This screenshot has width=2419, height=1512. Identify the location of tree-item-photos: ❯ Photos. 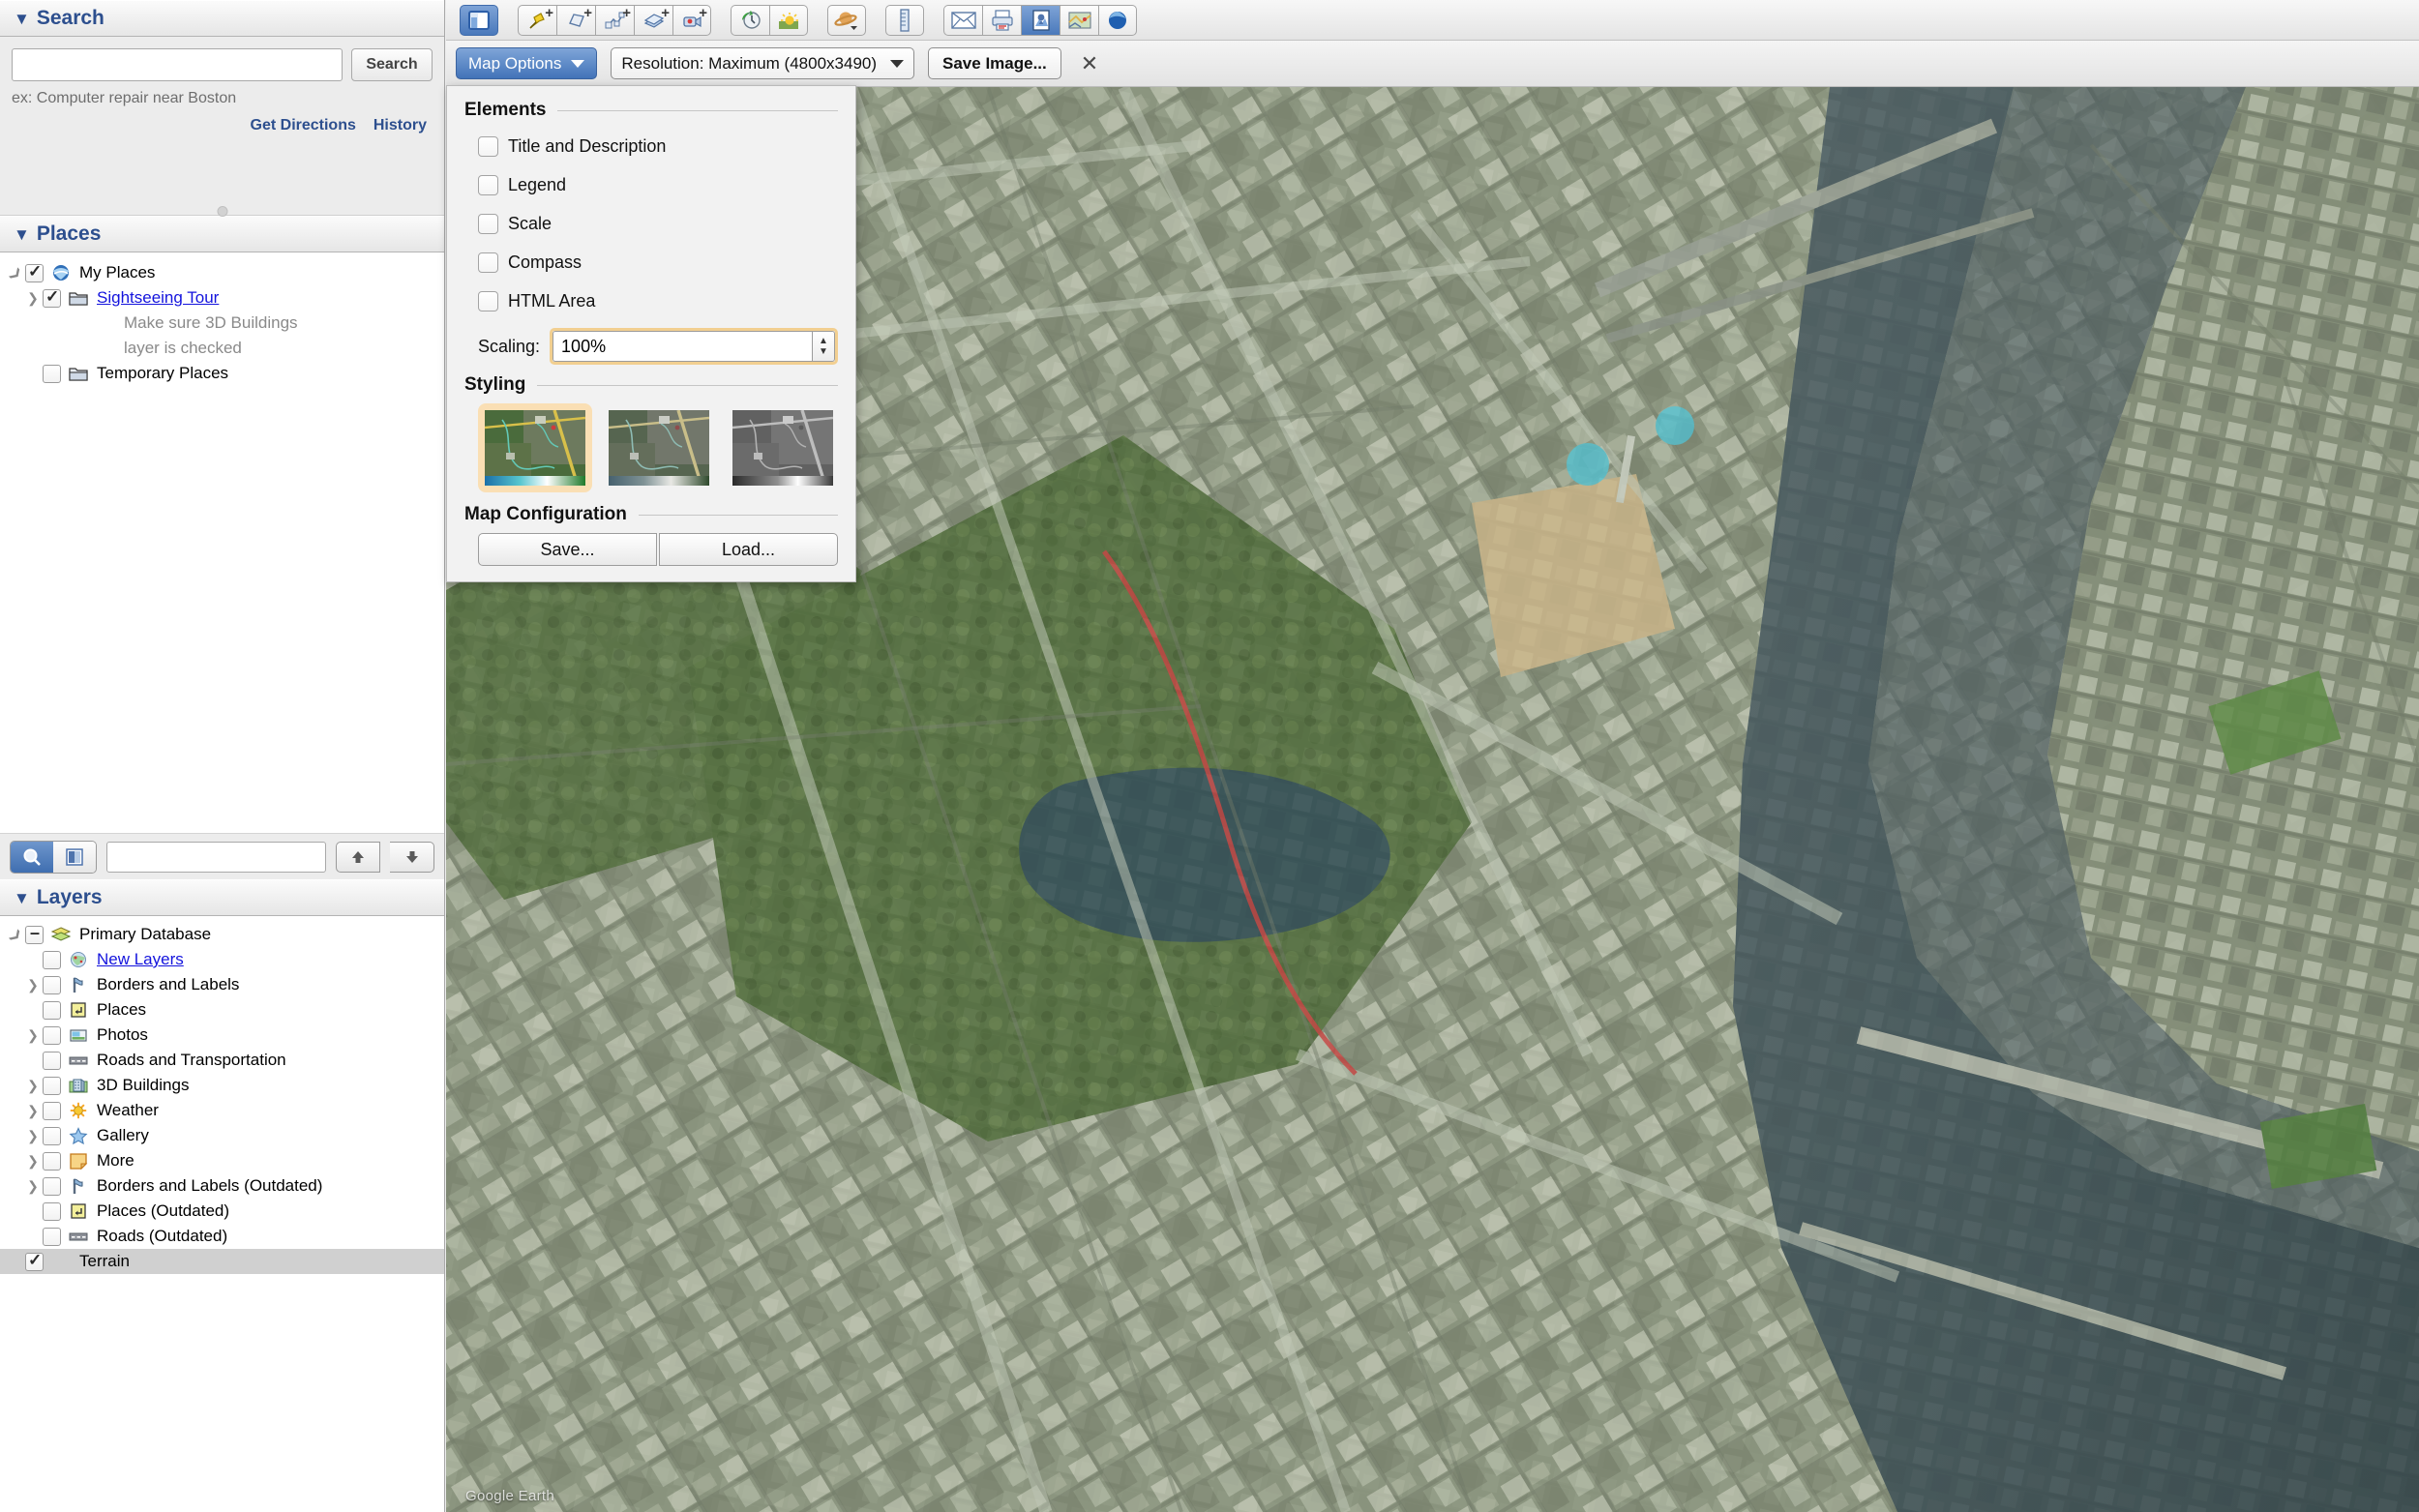
(222, 1036).